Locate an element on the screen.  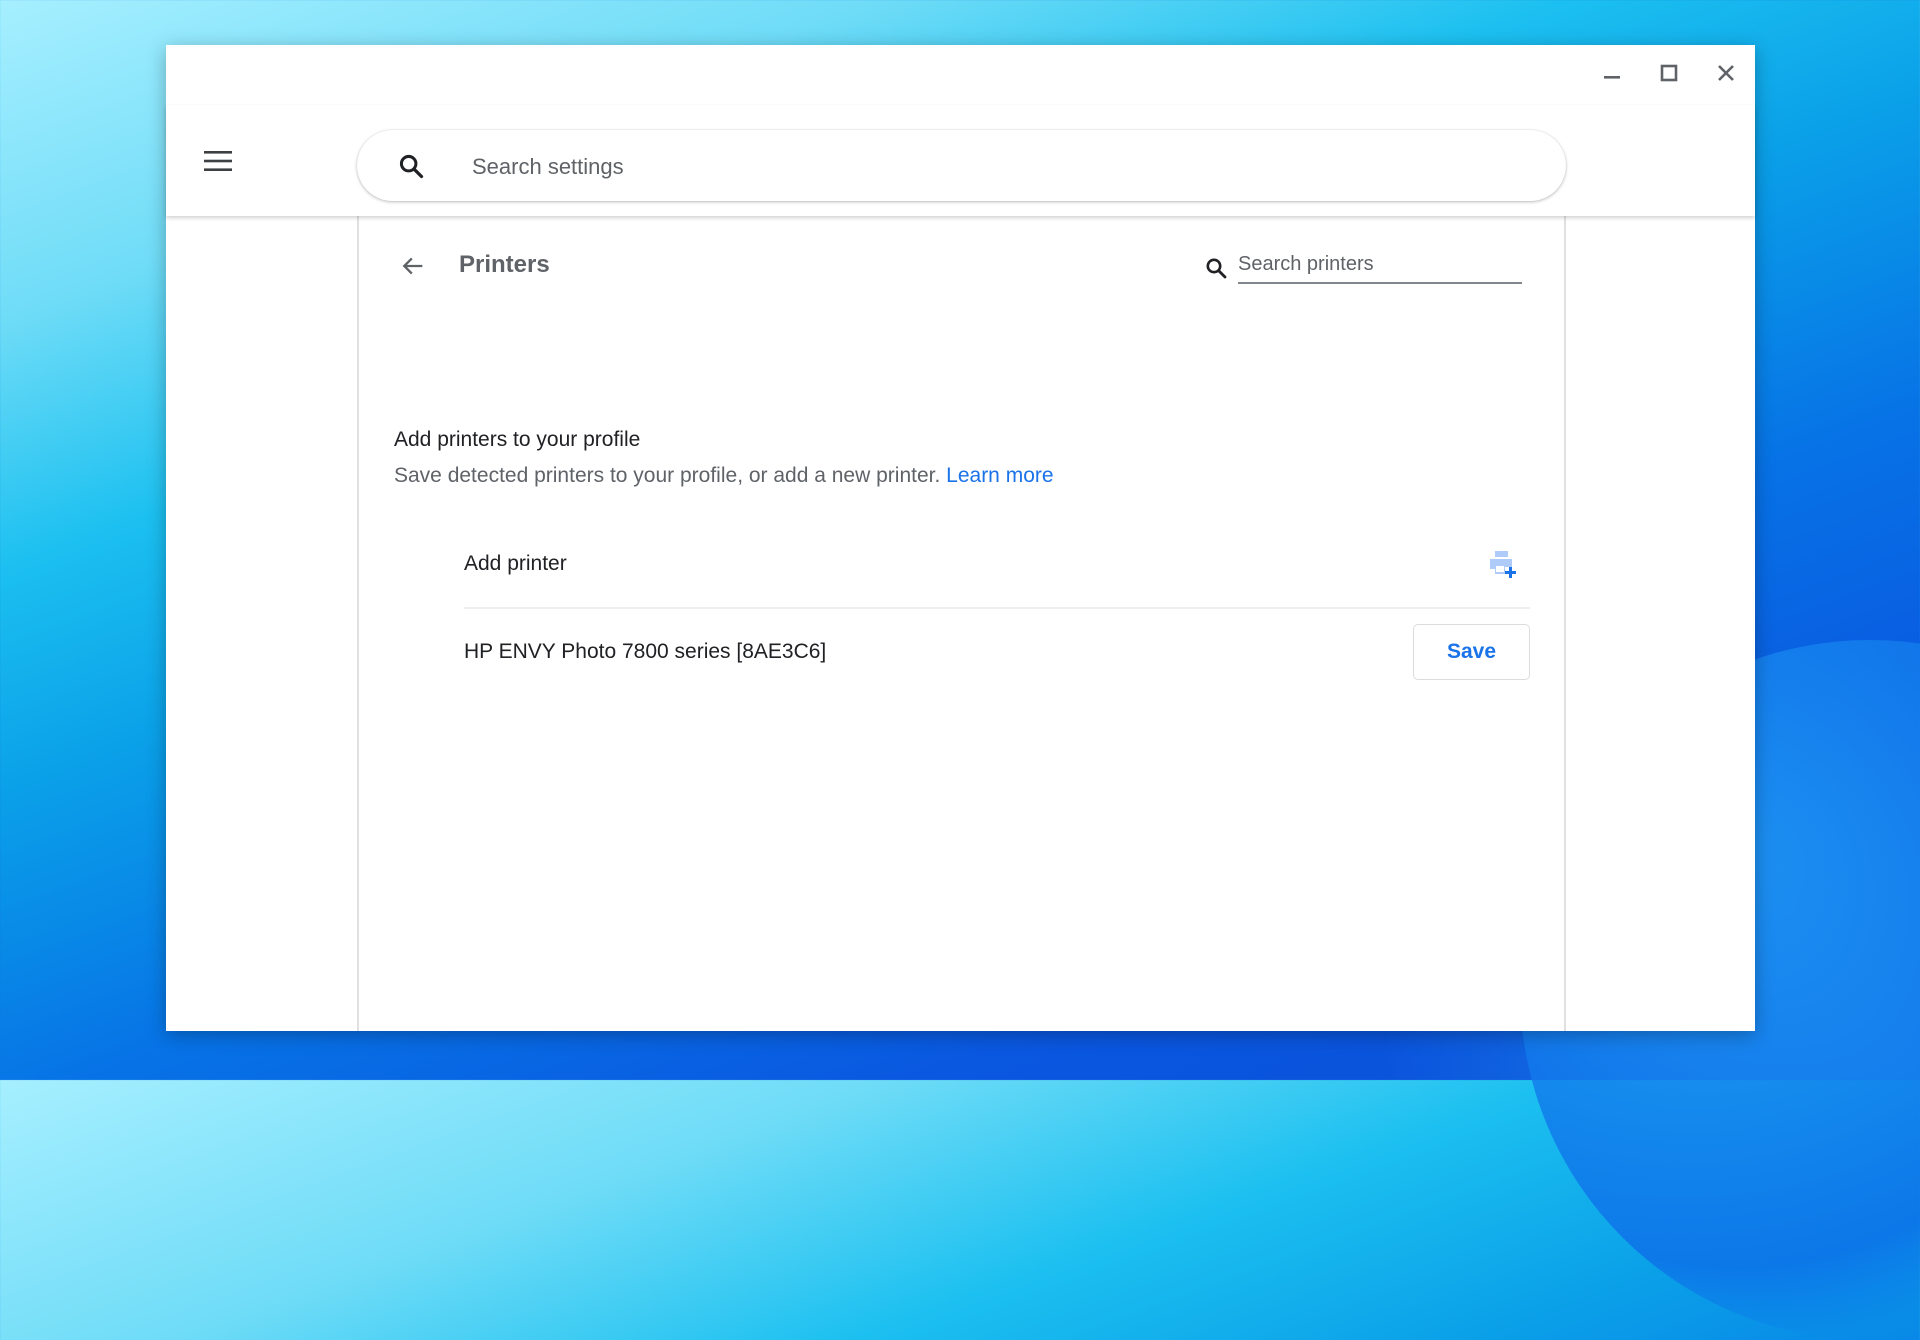
hamburger-menu-icon is located at coordinates (218, 161).